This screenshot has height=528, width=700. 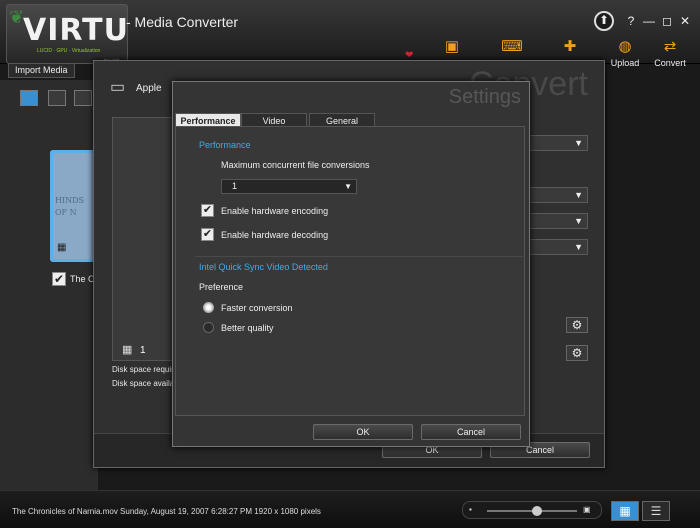 What do you see at coordinates (83, 98) in the screenshot?
I see `image-view-icon` at bounding box center [83, 98].